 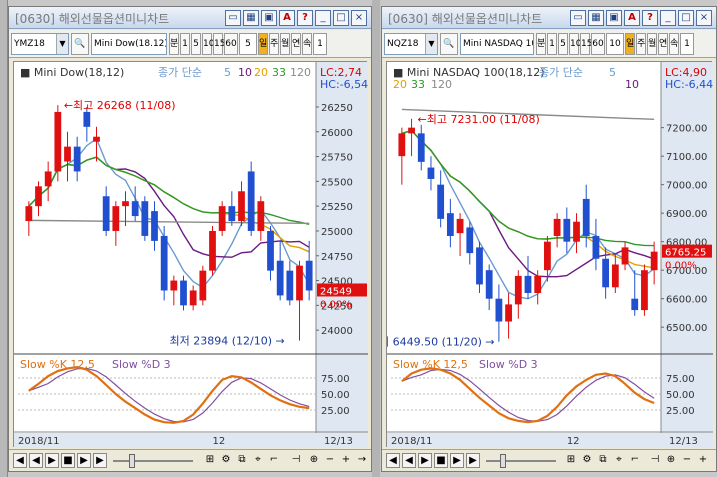 What do you see at coordinates (586, 44) in the screenshot?
I see `period-button-4: 15` at bounding box center [586, 44].